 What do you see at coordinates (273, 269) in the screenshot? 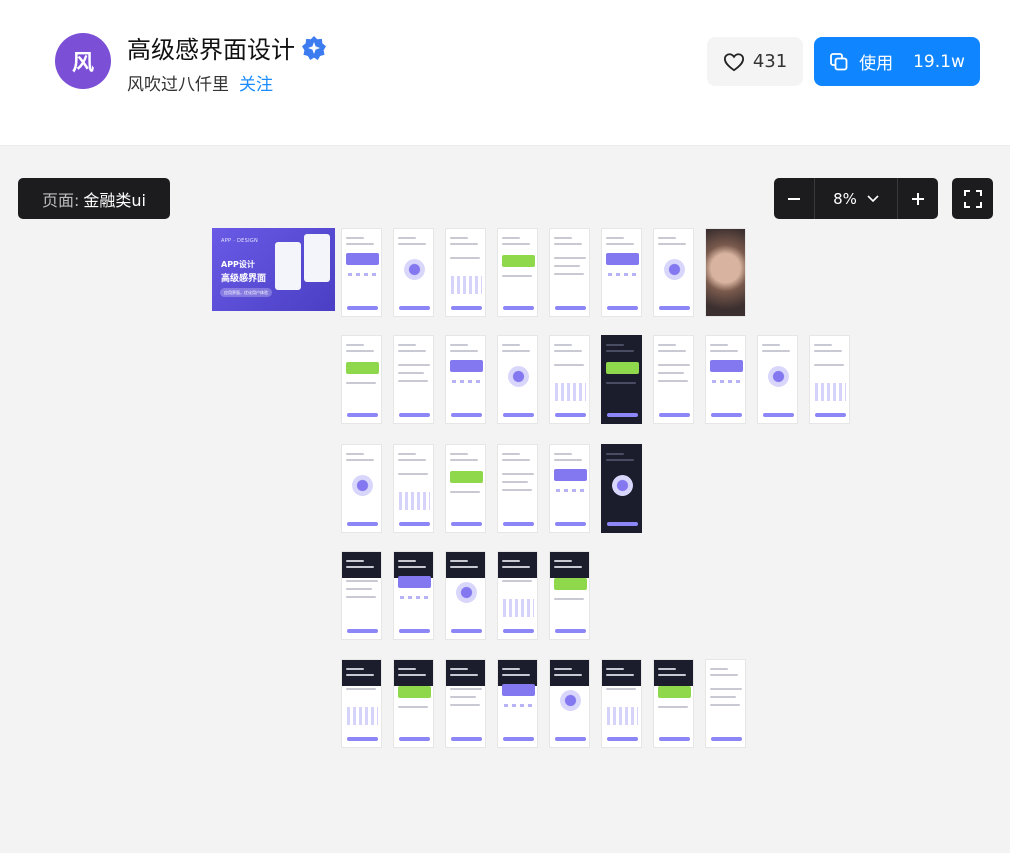
I see `cover-banner-frame: APP · DESIGN APP设计 高级感界面 应用界面，优化用户体验` at bounding box center [273, 269].